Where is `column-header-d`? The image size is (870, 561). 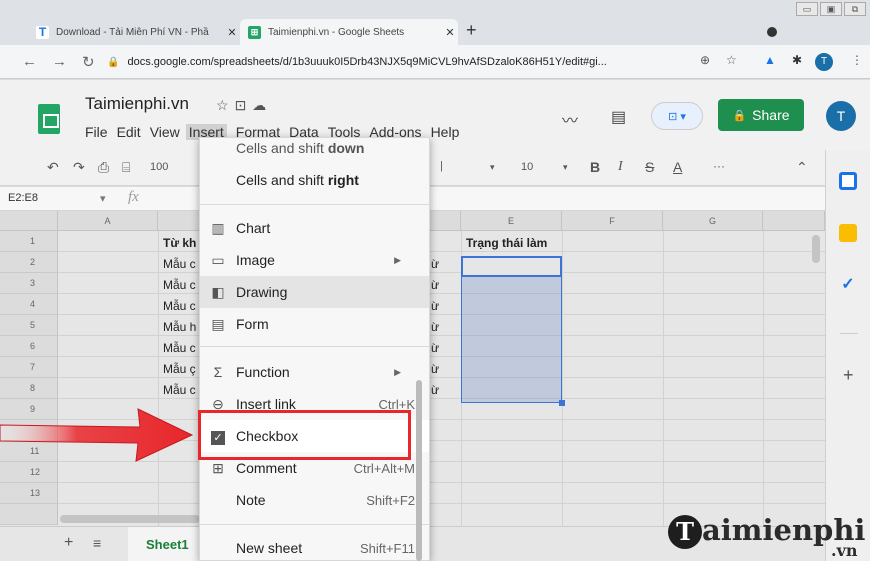
column-header-d is located at coordinates (445, 221).